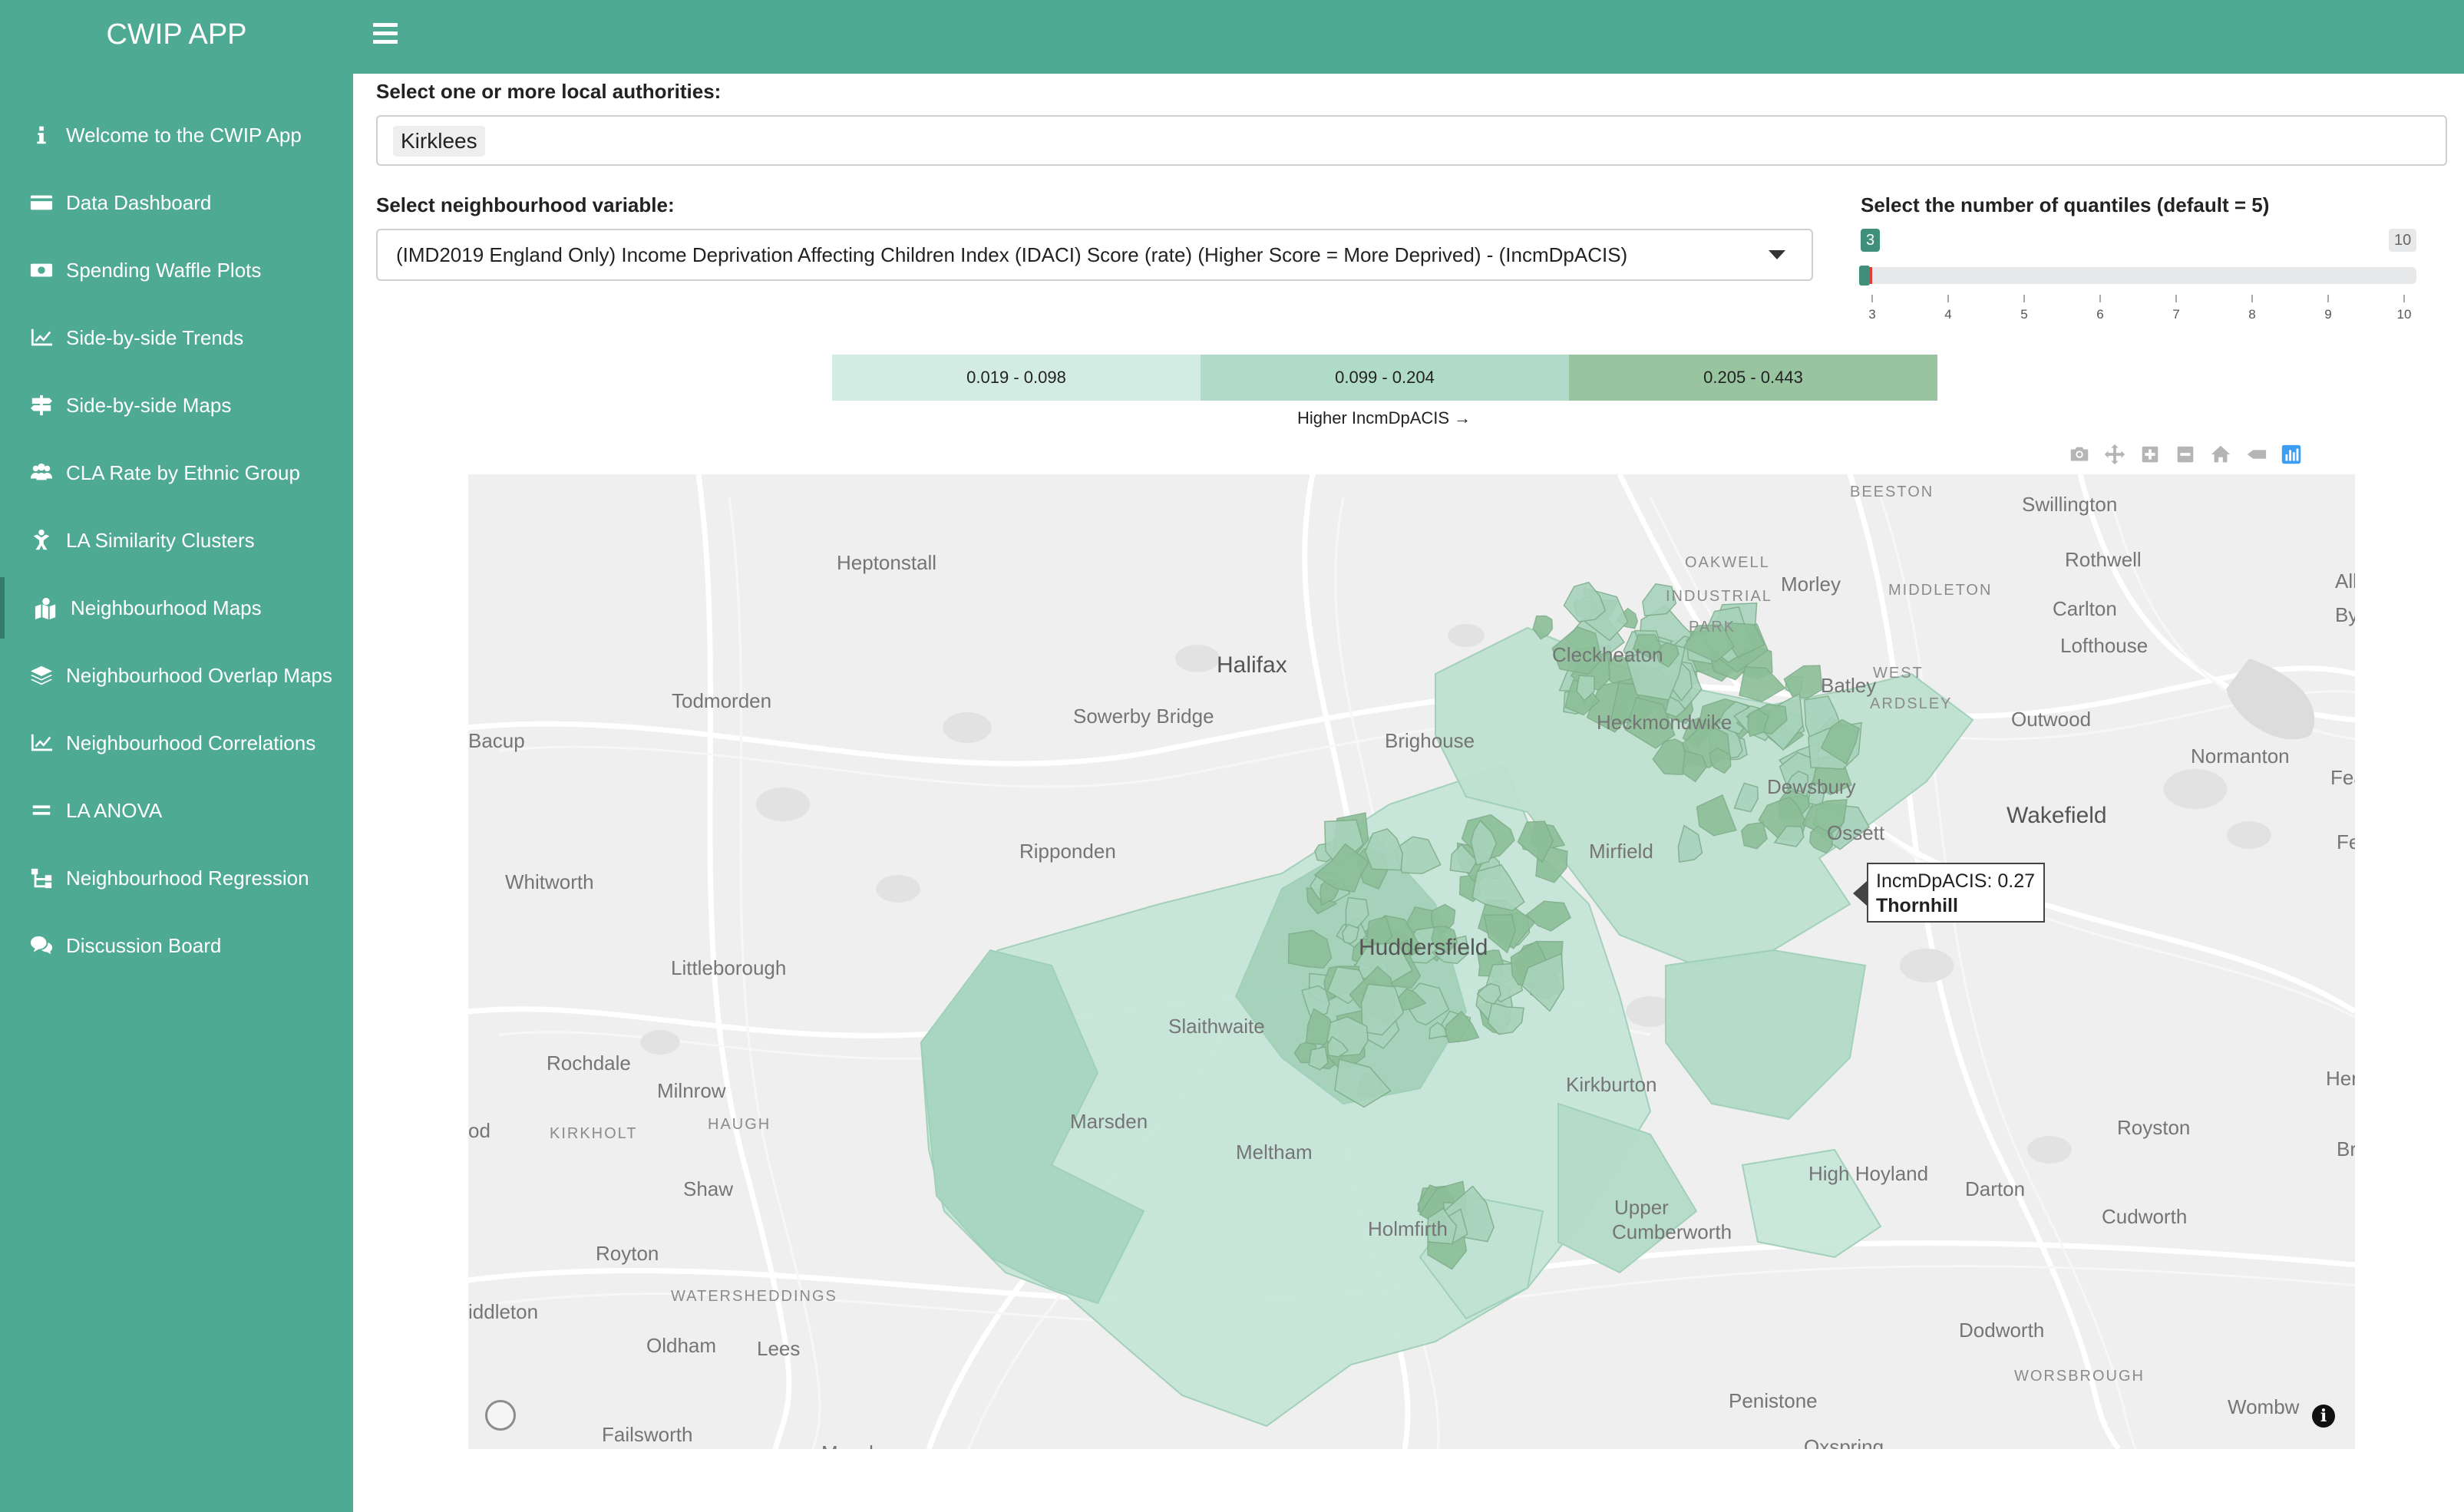 The width and height of the screenshot is (2464, 1512). Describe the element at coordinates (176, 743) in the screenshot. I see `sidebar-item-neighbourhood-correlations: Neighbourhood Correlations` at that location.